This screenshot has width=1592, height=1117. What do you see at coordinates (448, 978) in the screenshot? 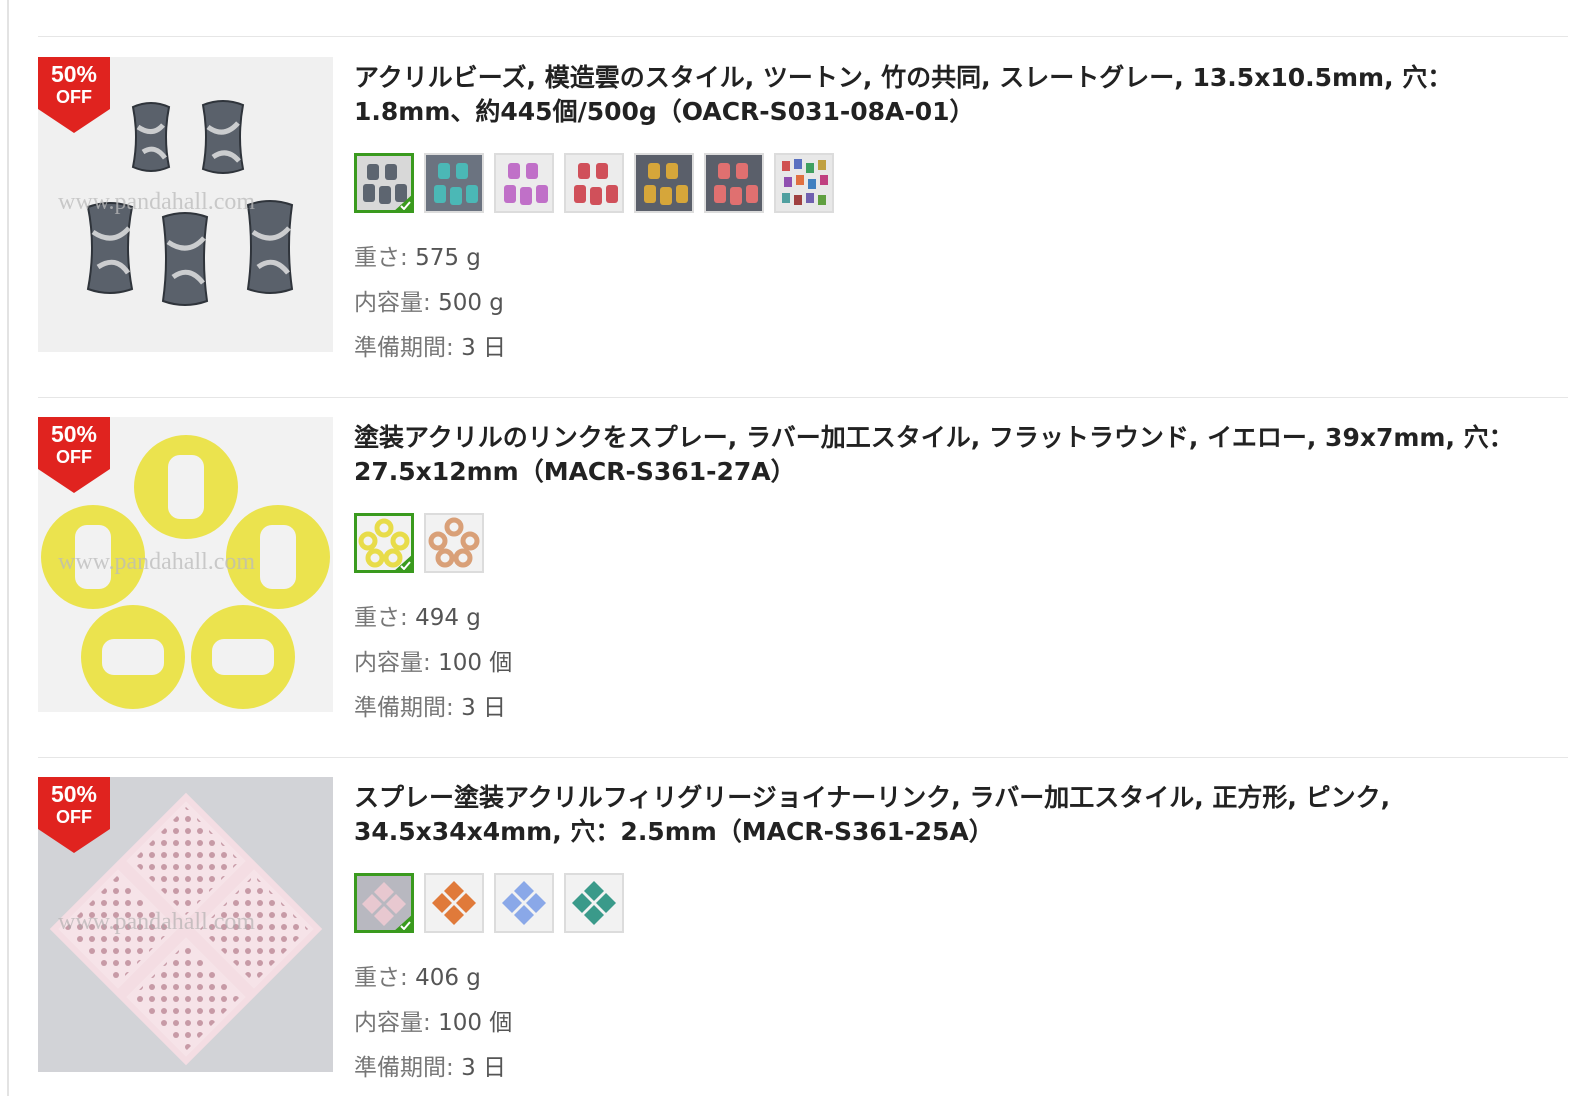
I see `weight-value: 406 g` at bounding box center [448, 978].